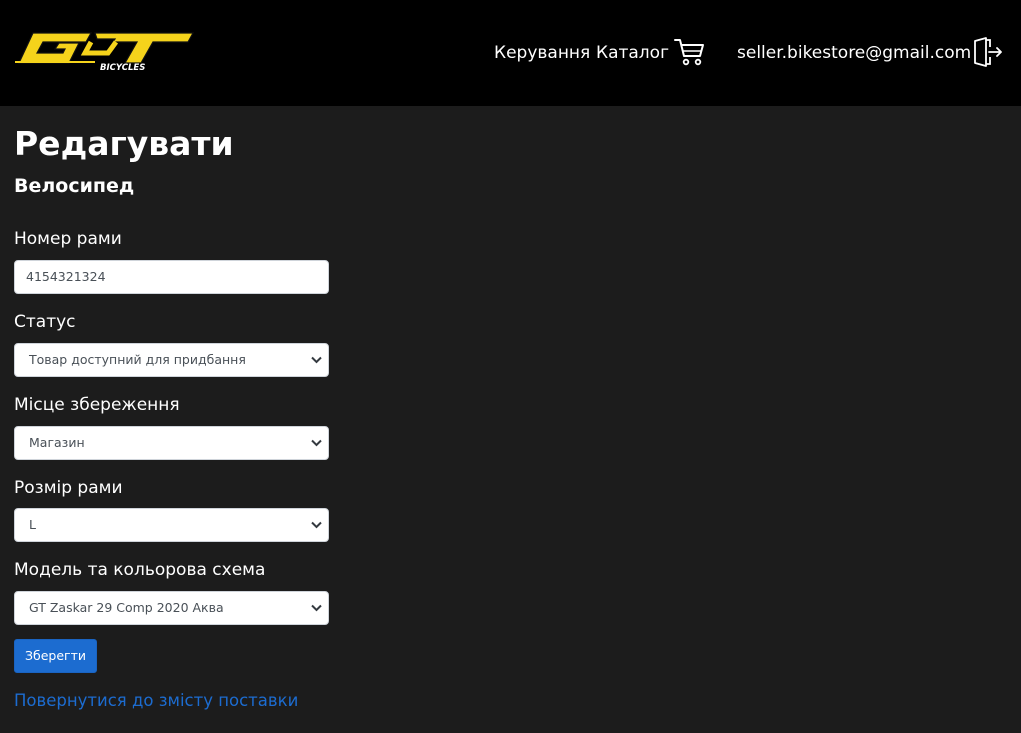  I want to click on page-subtitle: Велосипед, so click(74, 186).